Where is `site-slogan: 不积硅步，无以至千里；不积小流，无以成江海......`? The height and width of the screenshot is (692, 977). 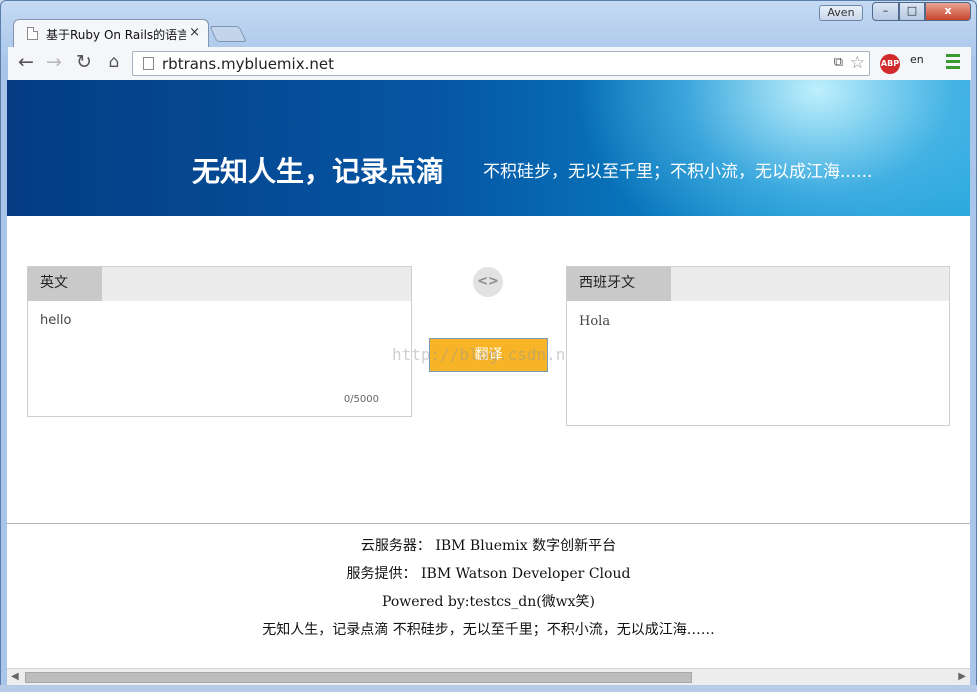
site-slogan: 不积硅步，无以至千里；不积小流，无以成江海...... is located at coordinates (678, 172).